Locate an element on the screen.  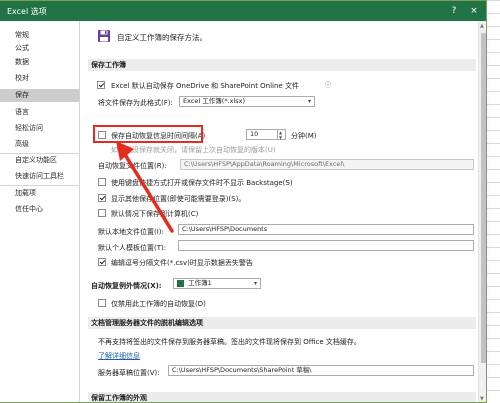
autosave-checkbox is located at coordinates (101, 85).